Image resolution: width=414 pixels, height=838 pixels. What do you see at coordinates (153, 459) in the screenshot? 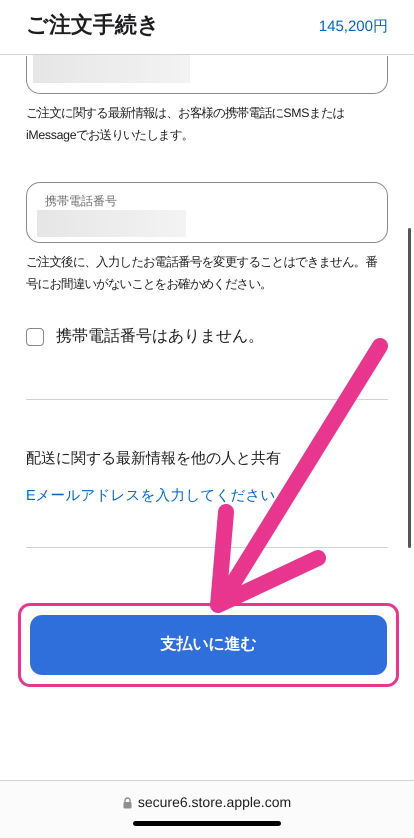
I see `share-heading: 配送に関する最新情報を他の人と共有` at bounding box center [153, 459].